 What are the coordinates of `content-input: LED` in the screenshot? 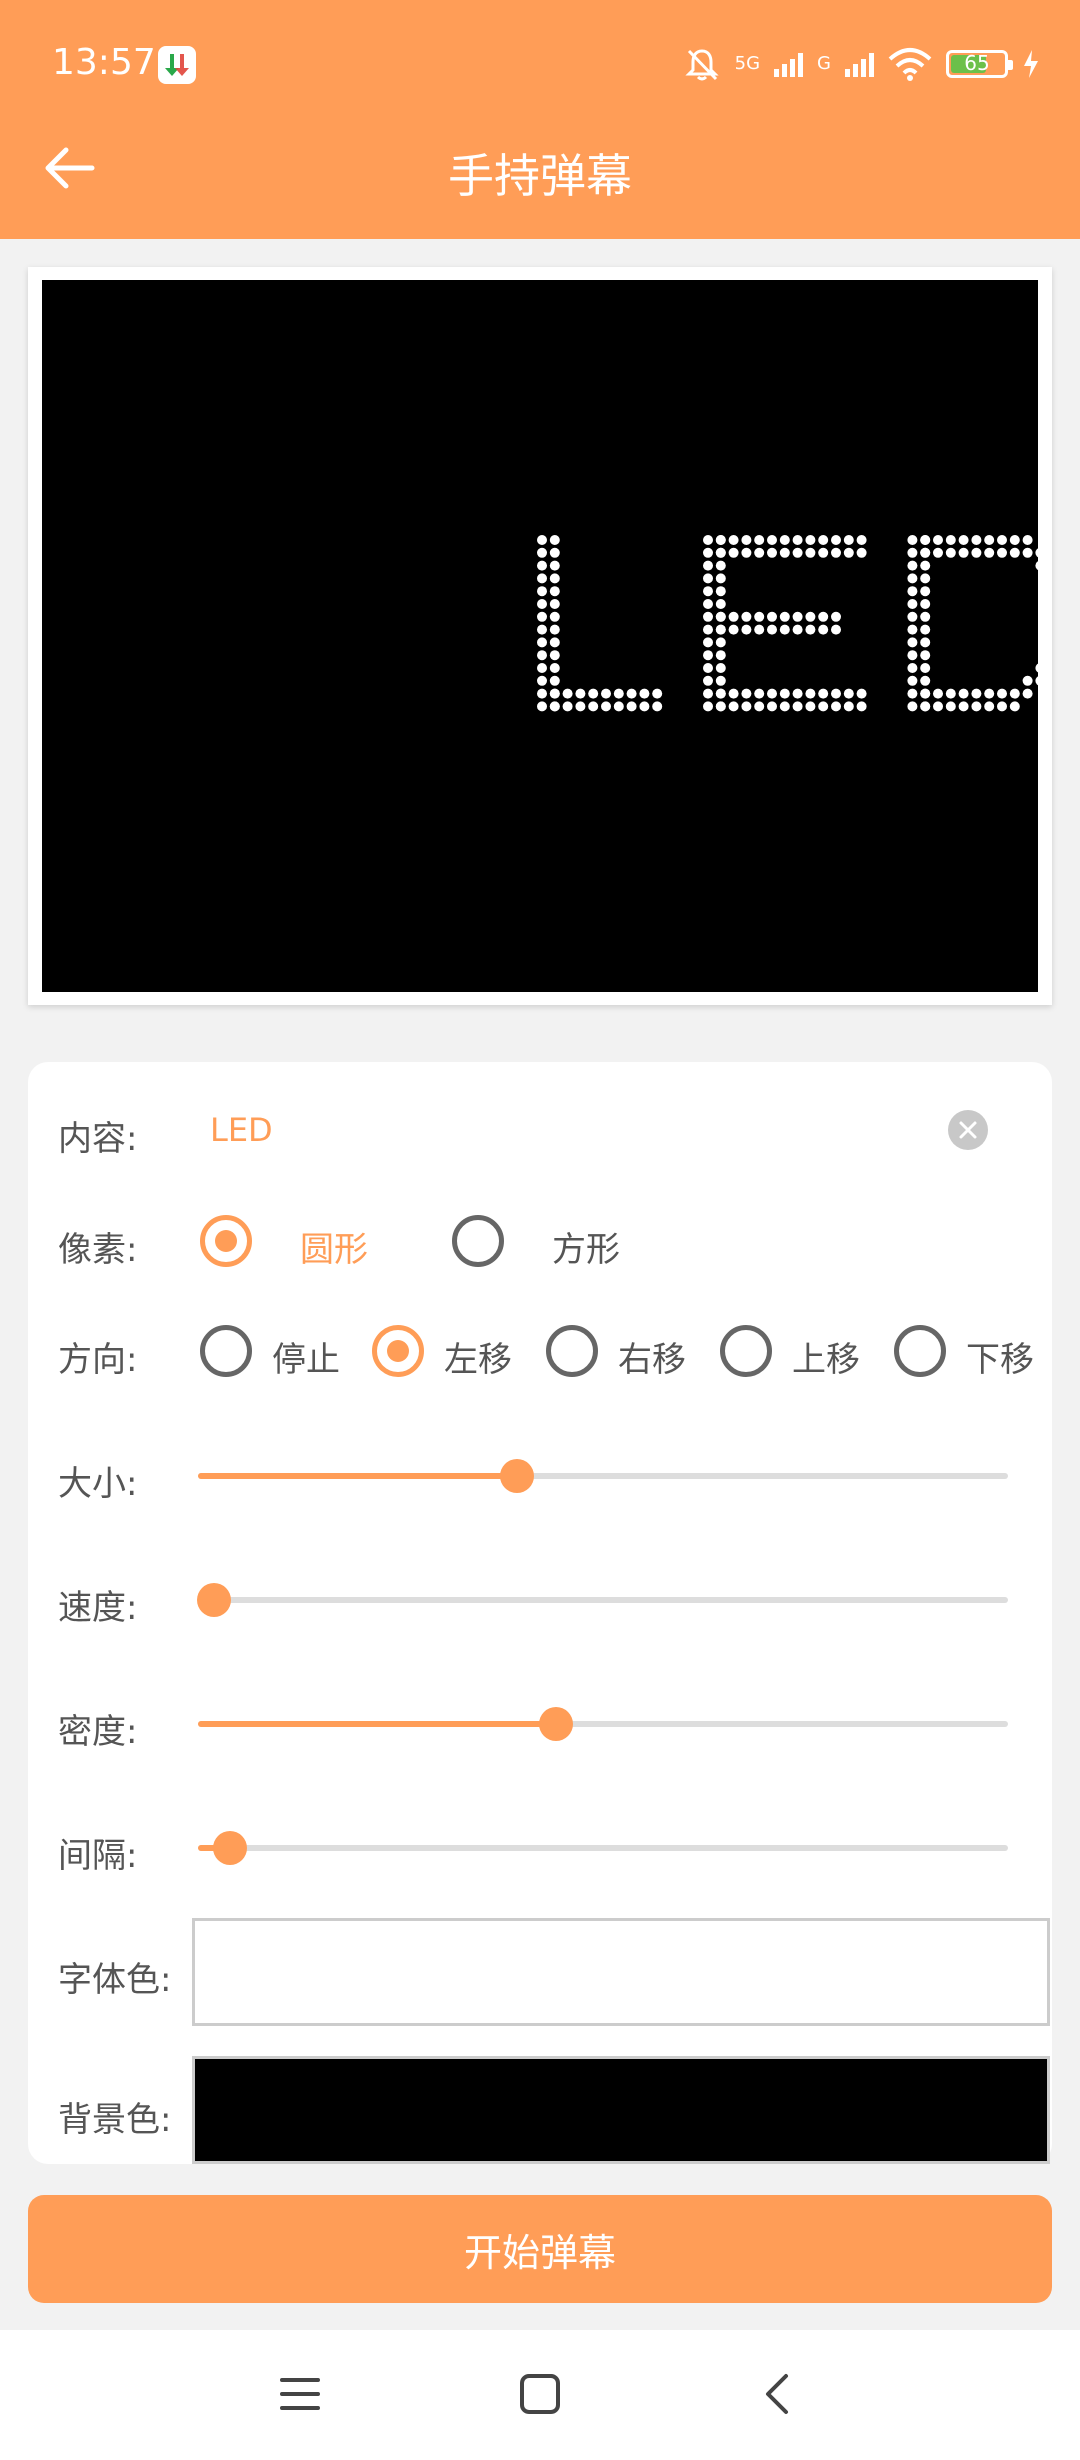 It's located at (241, 1130).